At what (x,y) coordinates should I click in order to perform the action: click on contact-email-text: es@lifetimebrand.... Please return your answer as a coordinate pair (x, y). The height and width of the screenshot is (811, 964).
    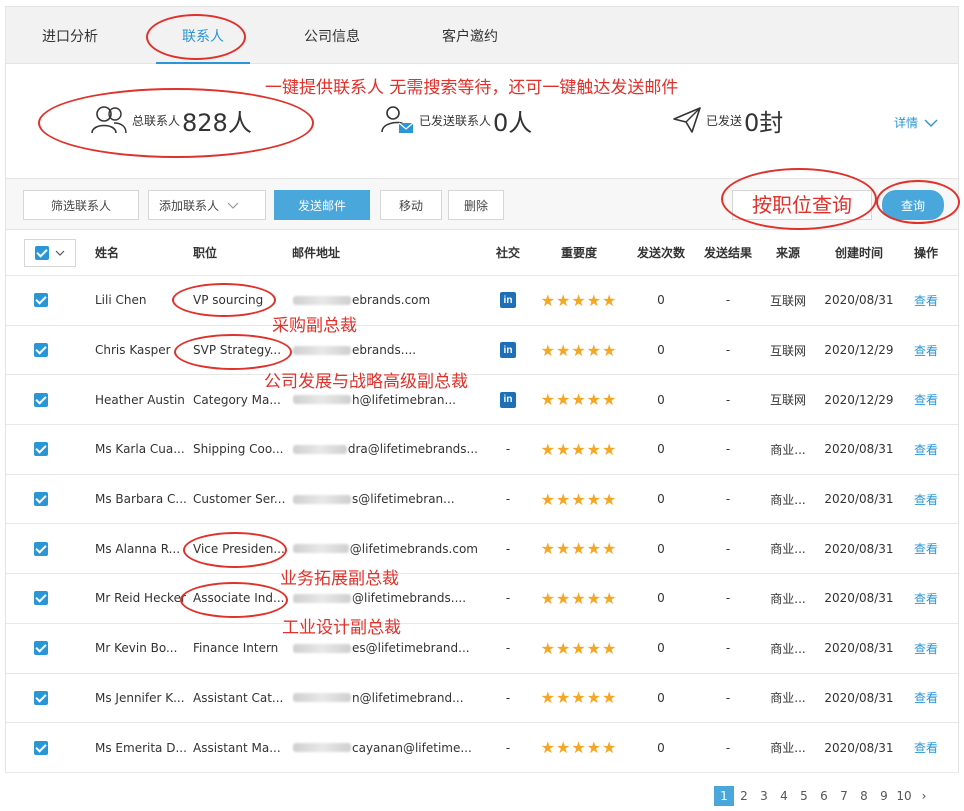
    Looking at the image, I should click on (411, 648).